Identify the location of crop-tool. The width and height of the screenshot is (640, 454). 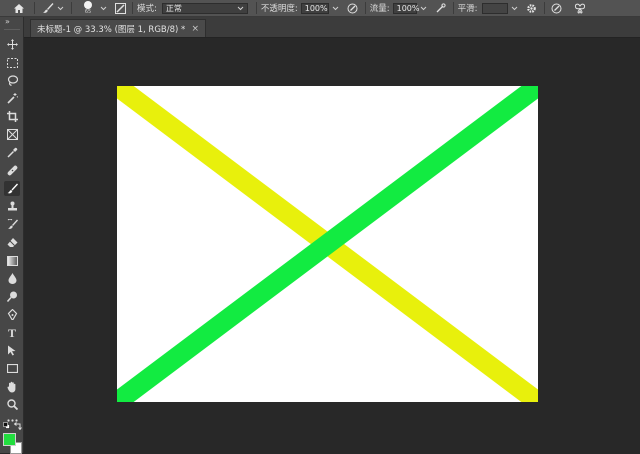
(12, 116).